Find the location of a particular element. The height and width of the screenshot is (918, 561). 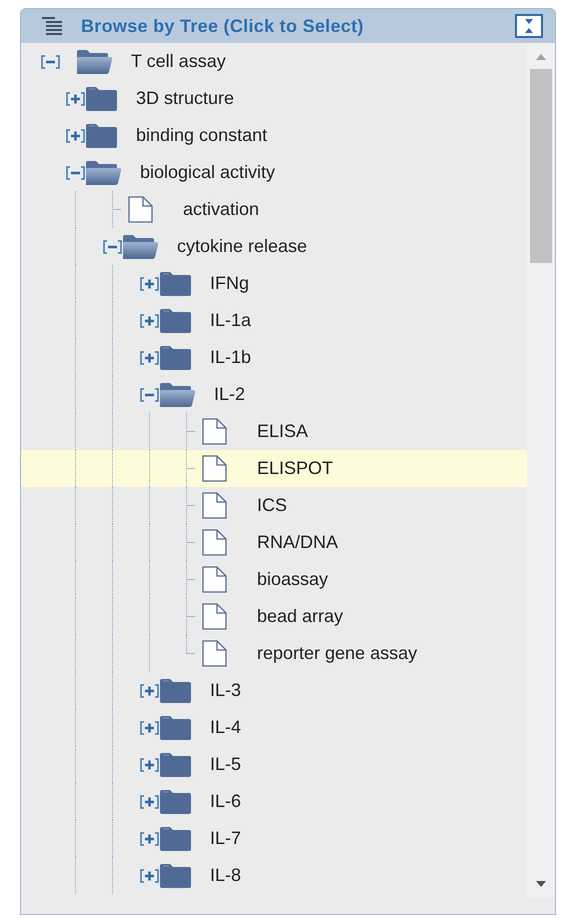

tree-row: ELISPOT is located at coordinates (274, 468).